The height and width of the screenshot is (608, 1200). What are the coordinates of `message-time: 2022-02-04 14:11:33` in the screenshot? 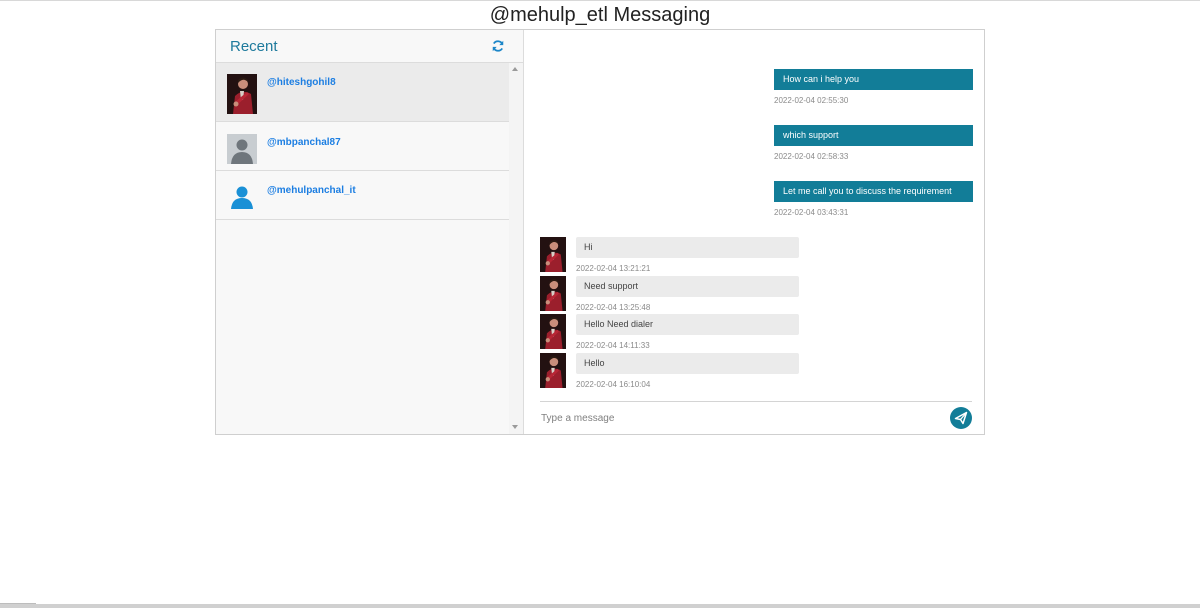 It's located at (613, 345).